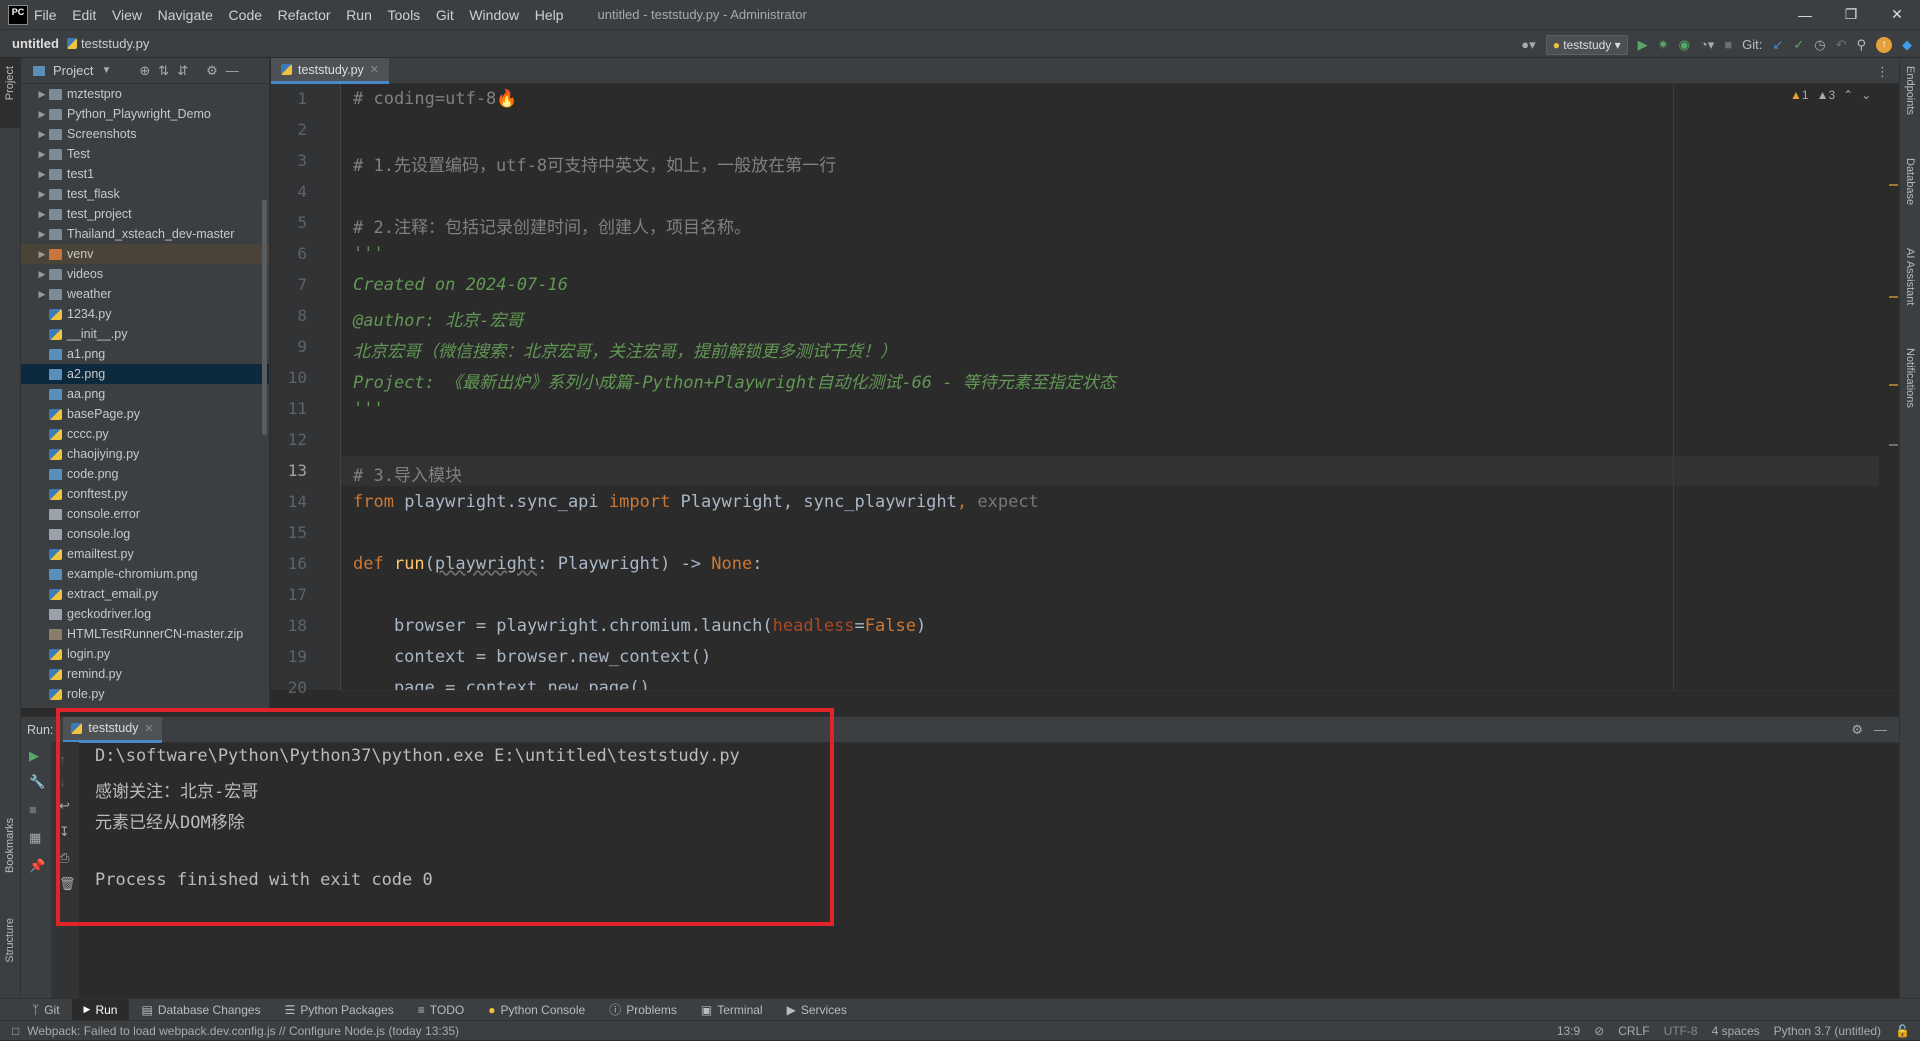 The width and height of the screenshot is (1920, 1041). What do you see at coordinates (549, 15) in the screenshot?
I see `menu-help: Help` at bounding box center [549, 15].